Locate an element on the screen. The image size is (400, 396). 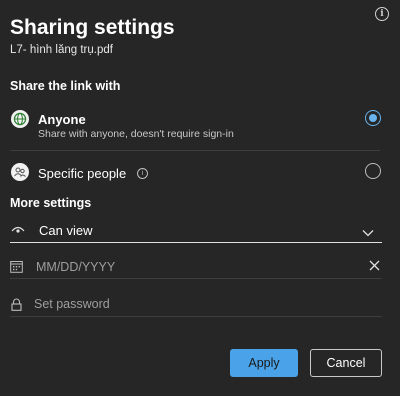
file-name: L7- hình lăng trụ.pdf is located at coordinates (61, 50).